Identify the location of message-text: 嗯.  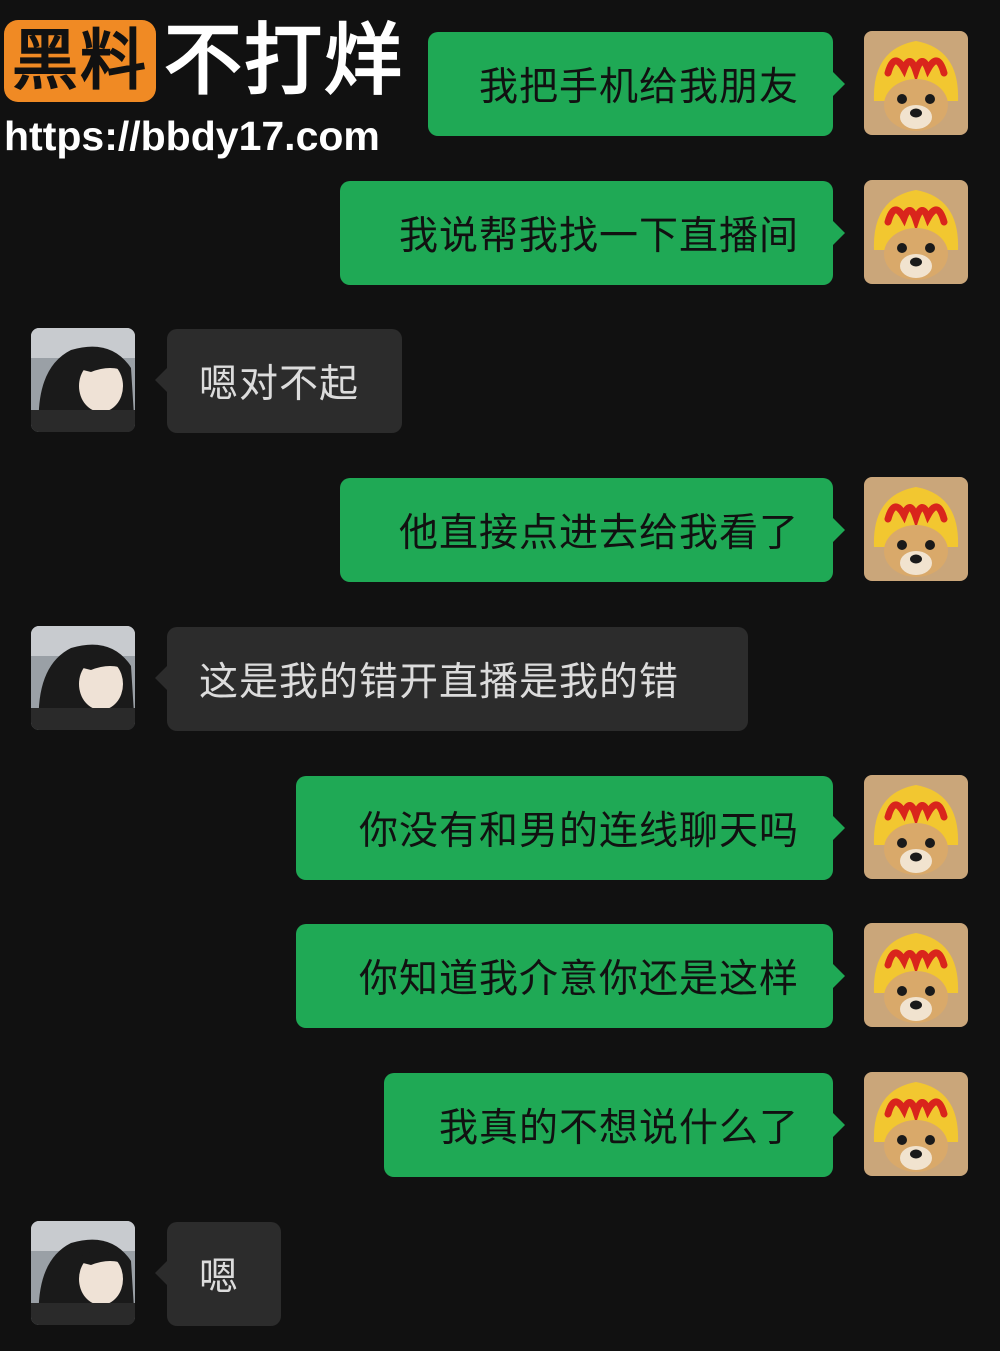
(219, 1277).